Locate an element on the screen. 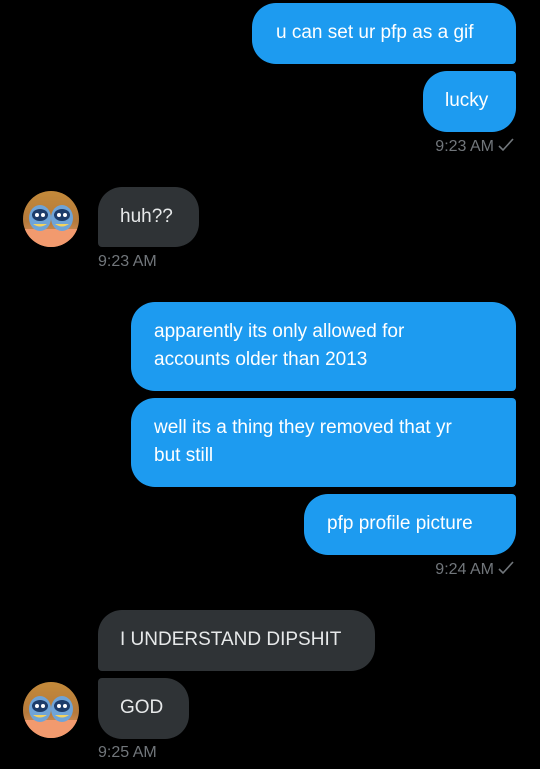  message-text-line: but still is located at coordinates (184, 455).